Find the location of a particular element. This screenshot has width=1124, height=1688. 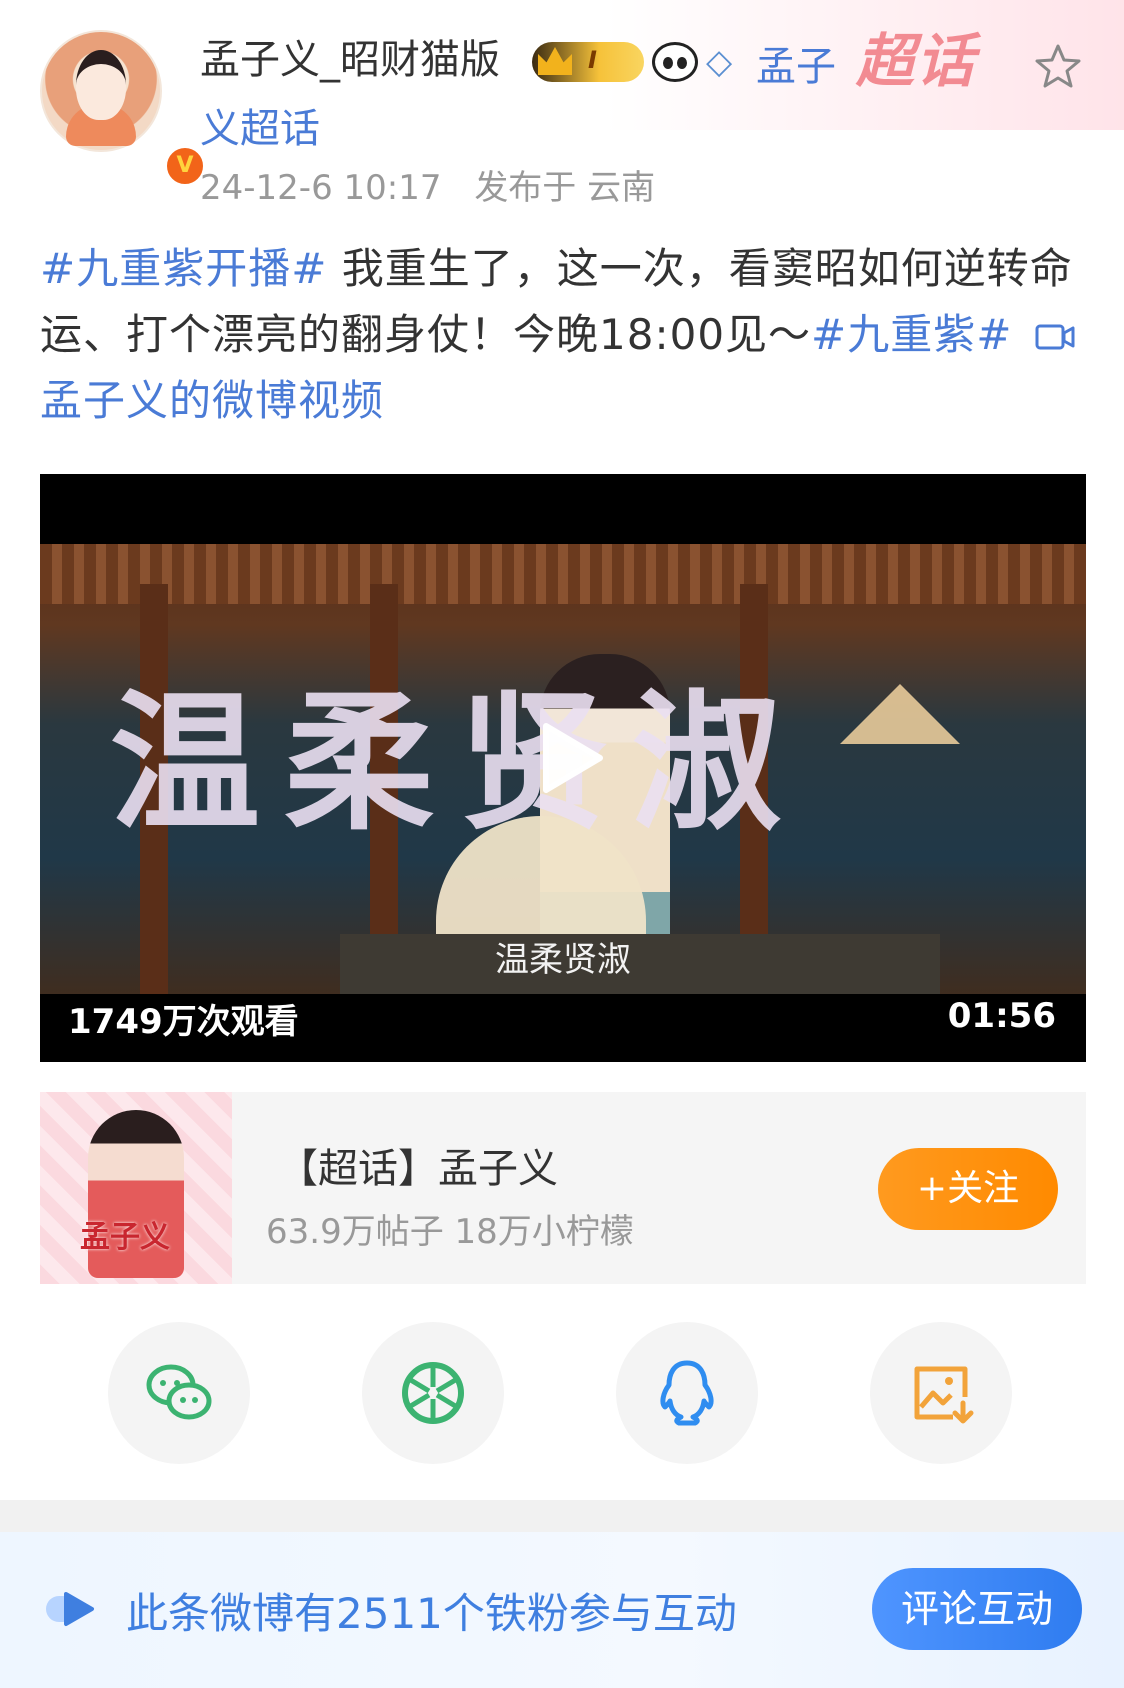

supertopic-title: 【超话】孟子义 is located at coordinates (418, 1169).